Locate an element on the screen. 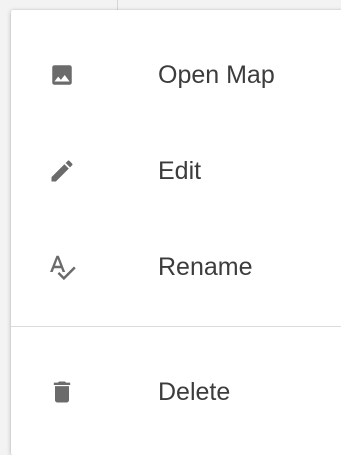 This screenshot has height=455, width=341. menu-item-label: Delete is located at coordinates (194, 392).